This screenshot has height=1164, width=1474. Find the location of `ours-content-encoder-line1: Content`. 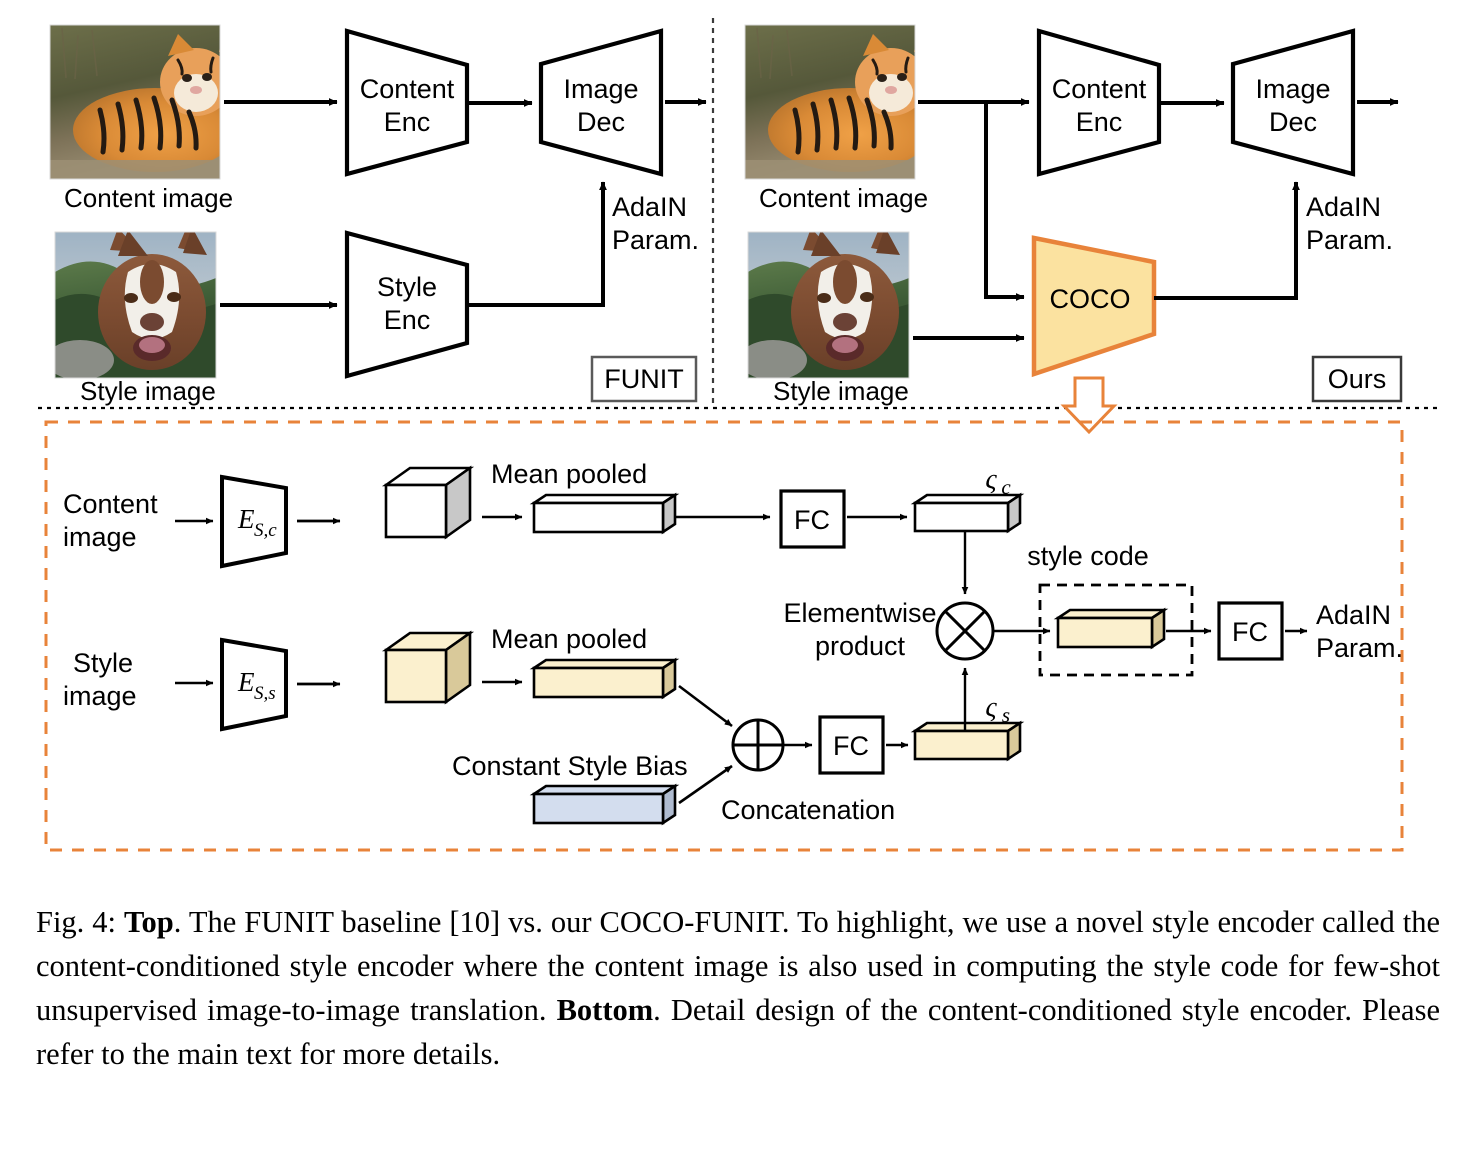

ours-content-encoder-line1: Content is located at coordinates (1099, 89).